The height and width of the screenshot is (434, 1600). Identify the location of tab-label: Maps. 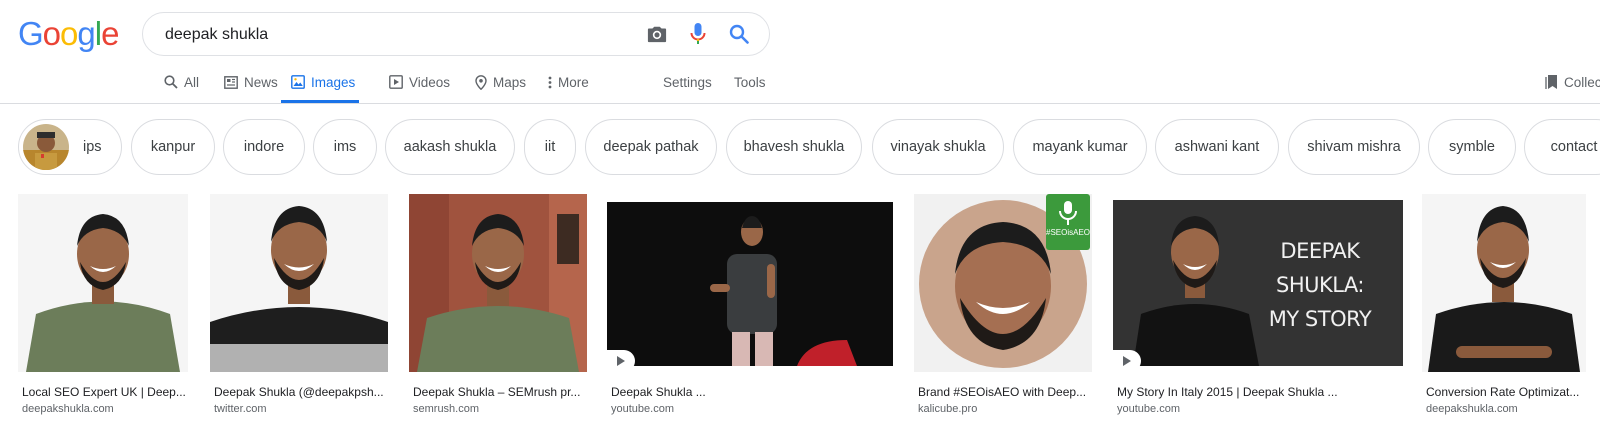
(510, 82).